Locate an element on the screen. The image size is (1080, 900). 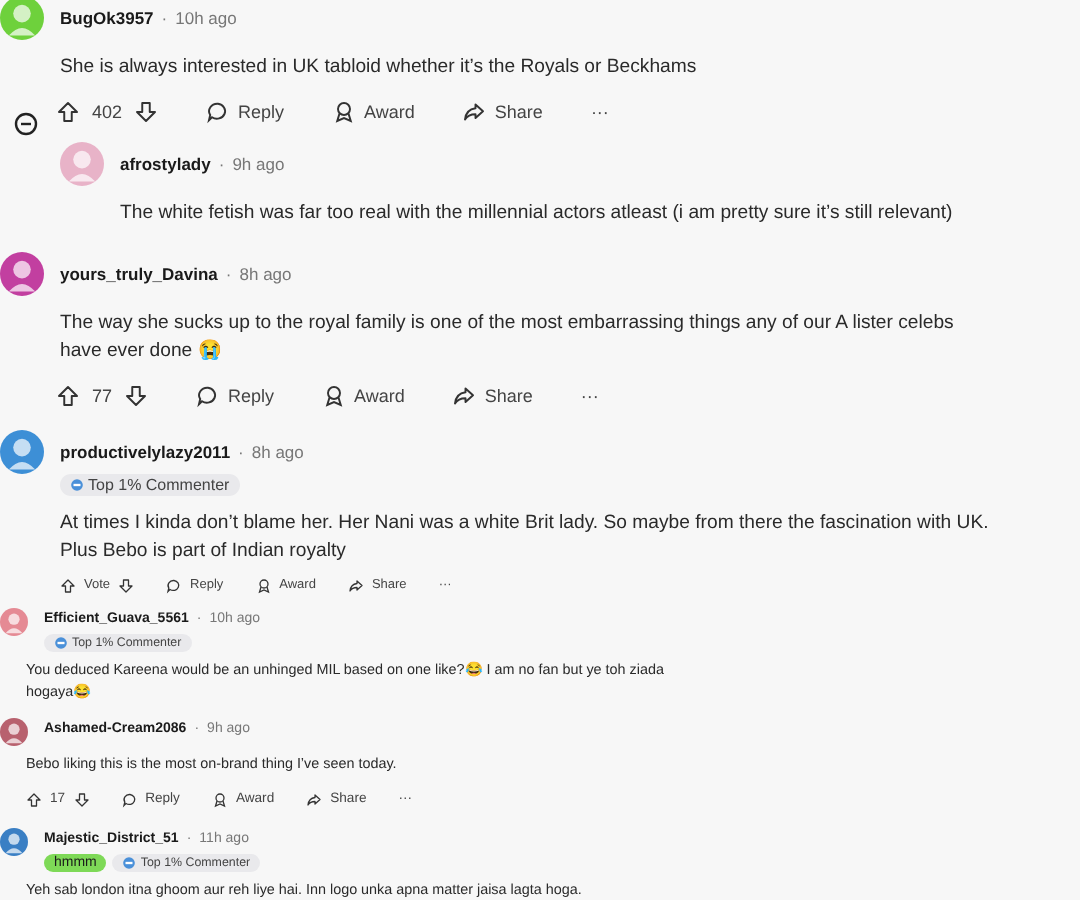
vote-count: 77 is located at coordinates (102, 395).